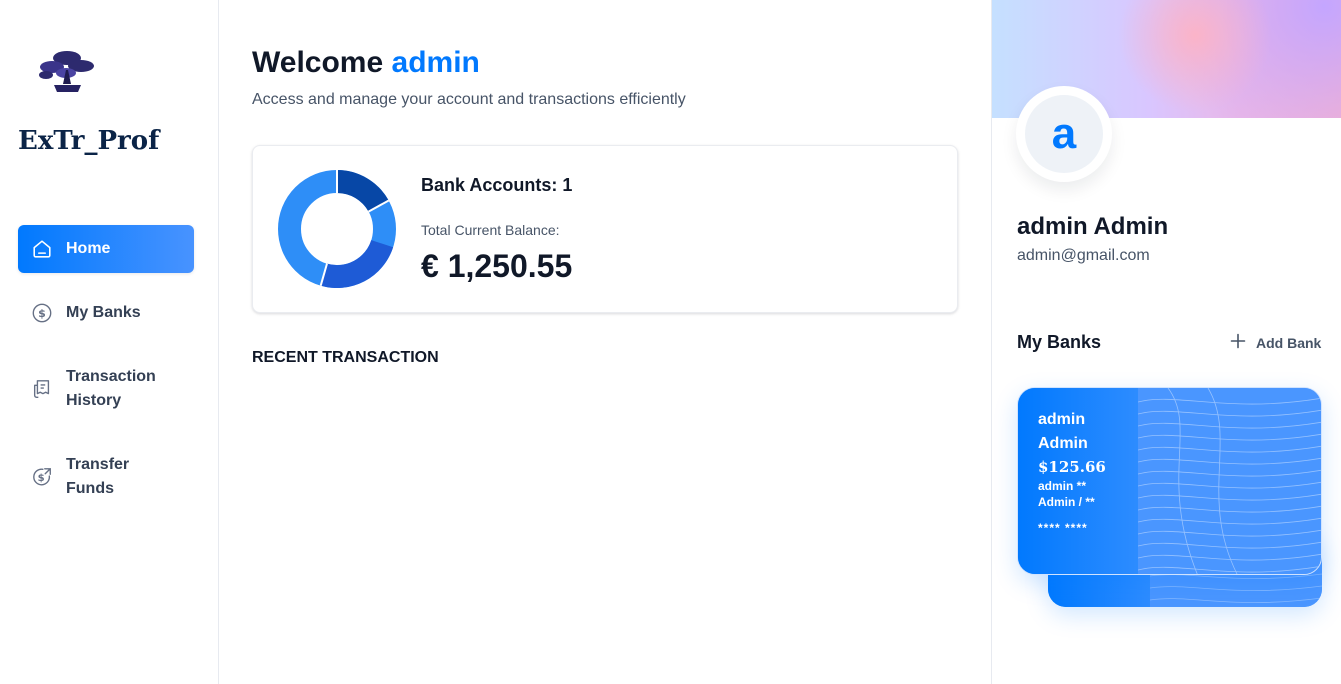 The height and width of the screenshot is (684, 1341). I want to click on add-bank-button: Add Bank, so click(1275, 342).